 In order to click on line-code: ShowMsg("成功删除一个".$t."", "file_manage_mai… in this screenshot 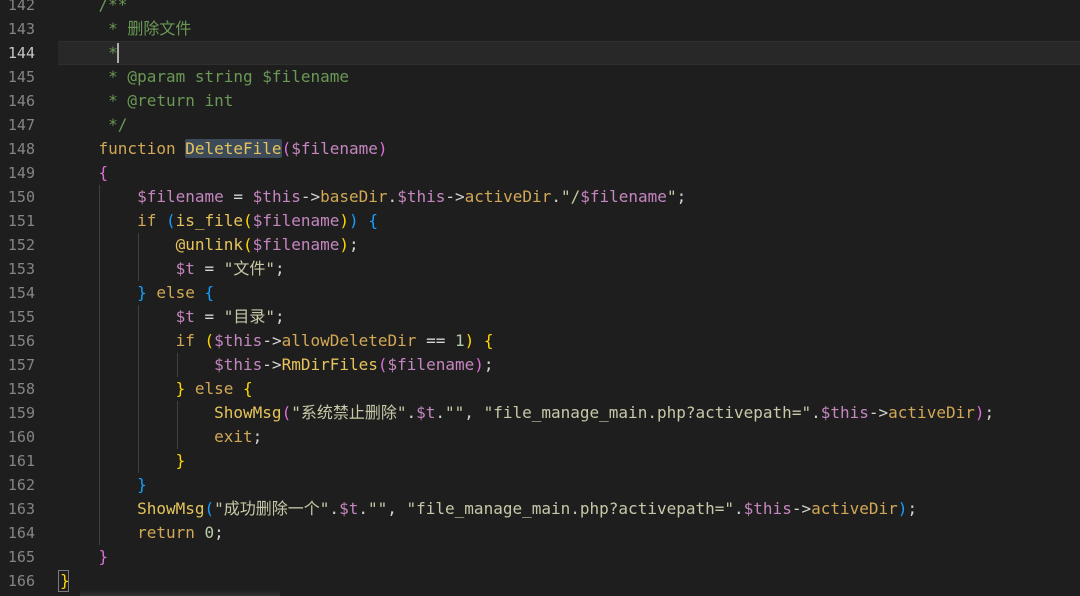, I will do `click(488, 509)`.